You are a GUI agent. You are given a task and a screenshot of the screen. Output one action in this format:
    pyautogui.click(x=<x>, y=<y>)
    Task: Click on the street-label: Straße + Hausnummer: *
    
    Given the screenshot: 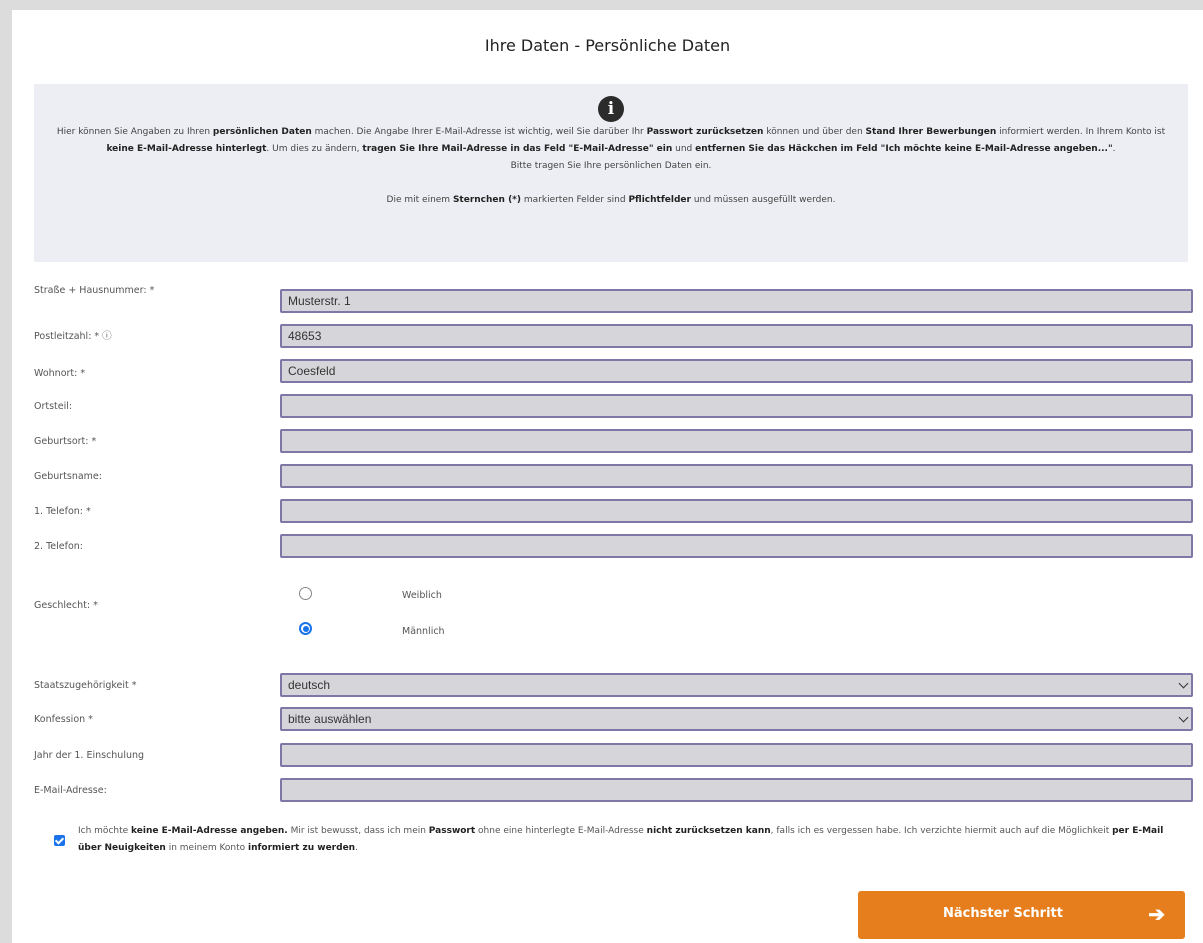 What is the action you would take?
    pyautogui.click(x=94, y=290)
    